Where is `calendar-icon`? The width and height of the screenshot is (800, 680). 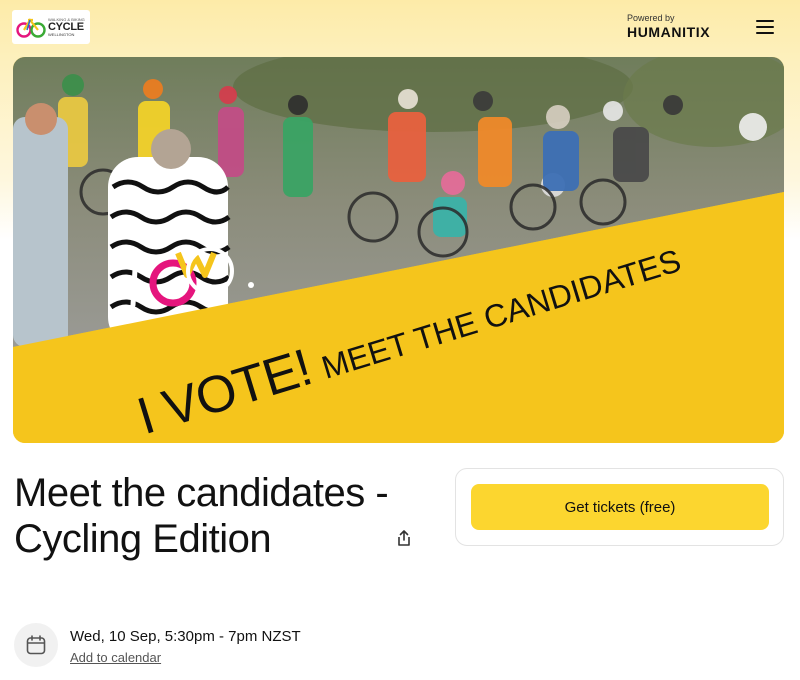 calendar-icon is located at coordinates (36, 645).